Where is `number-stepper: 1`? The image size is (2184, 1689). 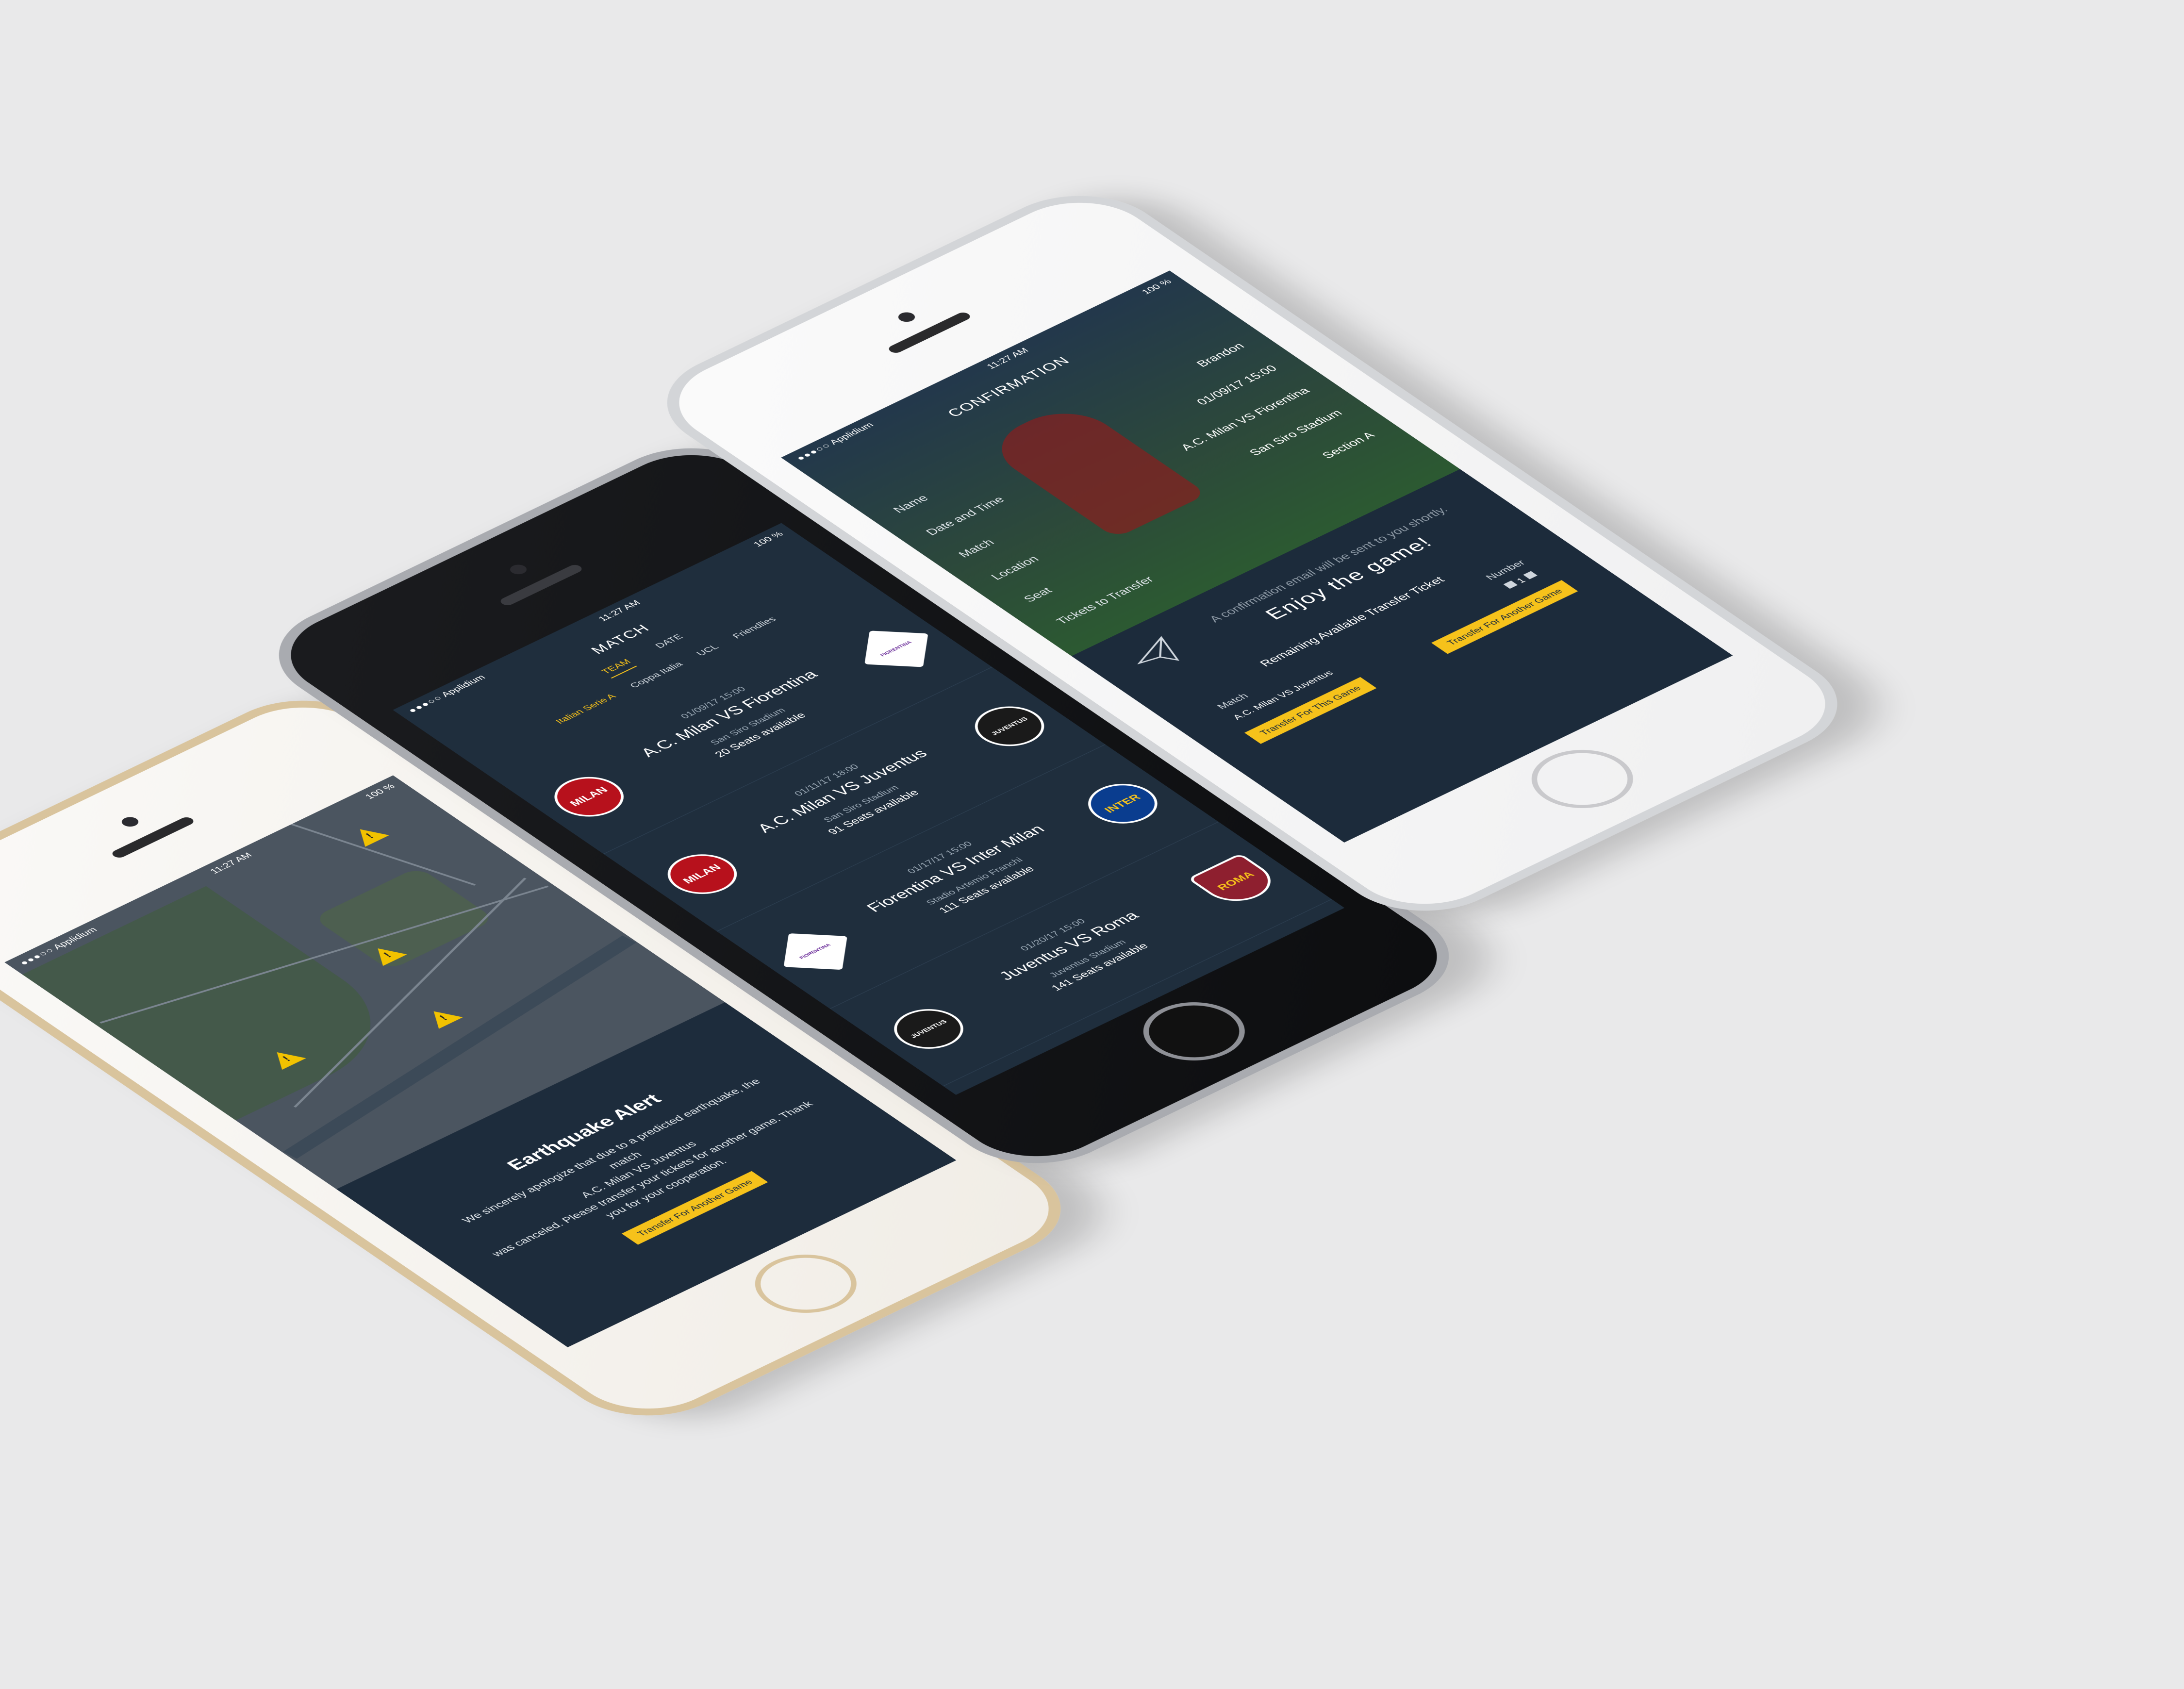 number-stepper: 1 is located at coordinates (1521, 580).